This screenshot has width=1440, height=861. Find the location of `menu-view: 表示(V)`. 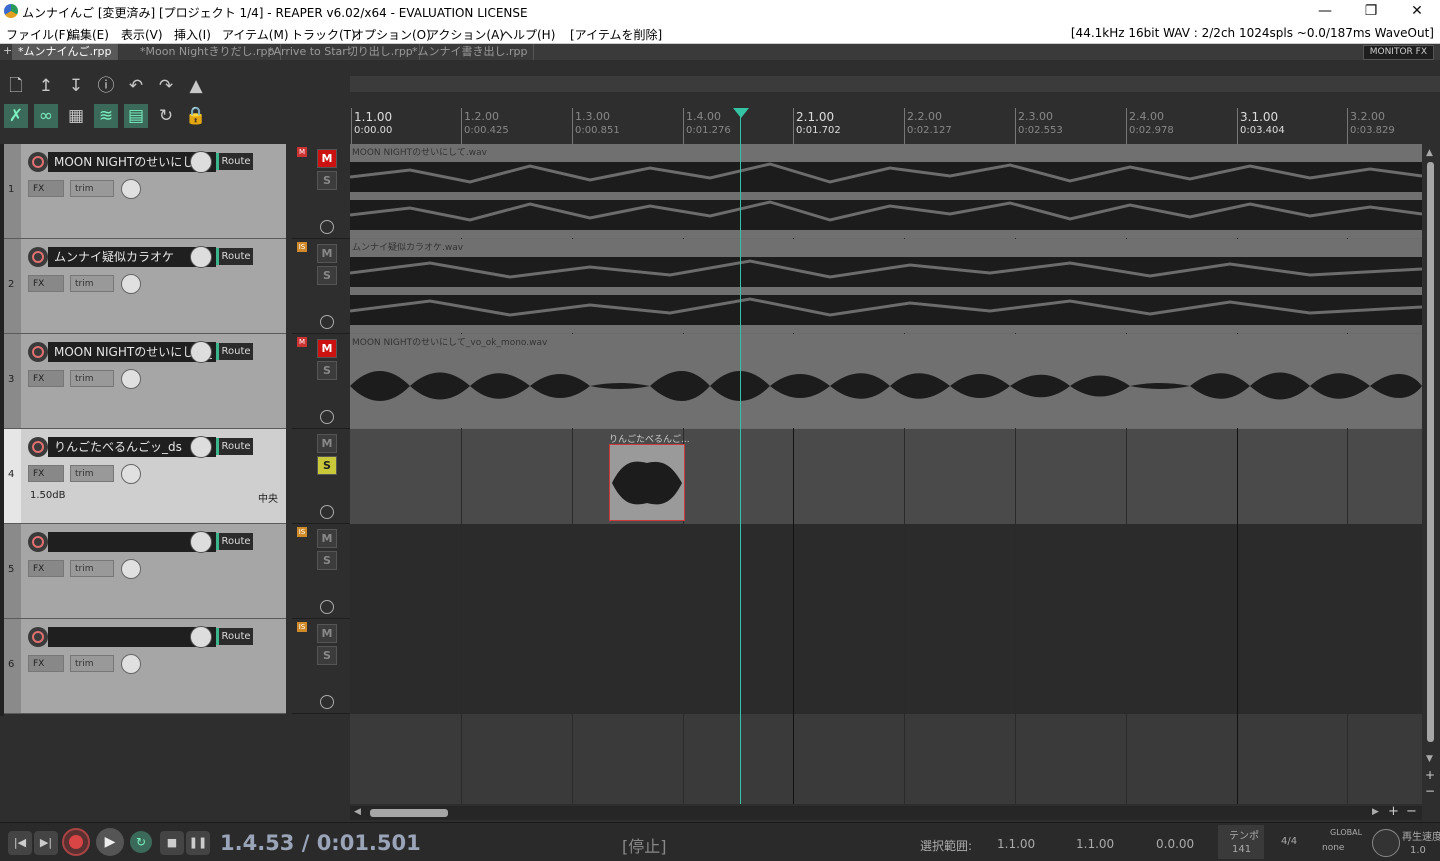

menu-view: 表示(V) is located at coordinates (142, 34).